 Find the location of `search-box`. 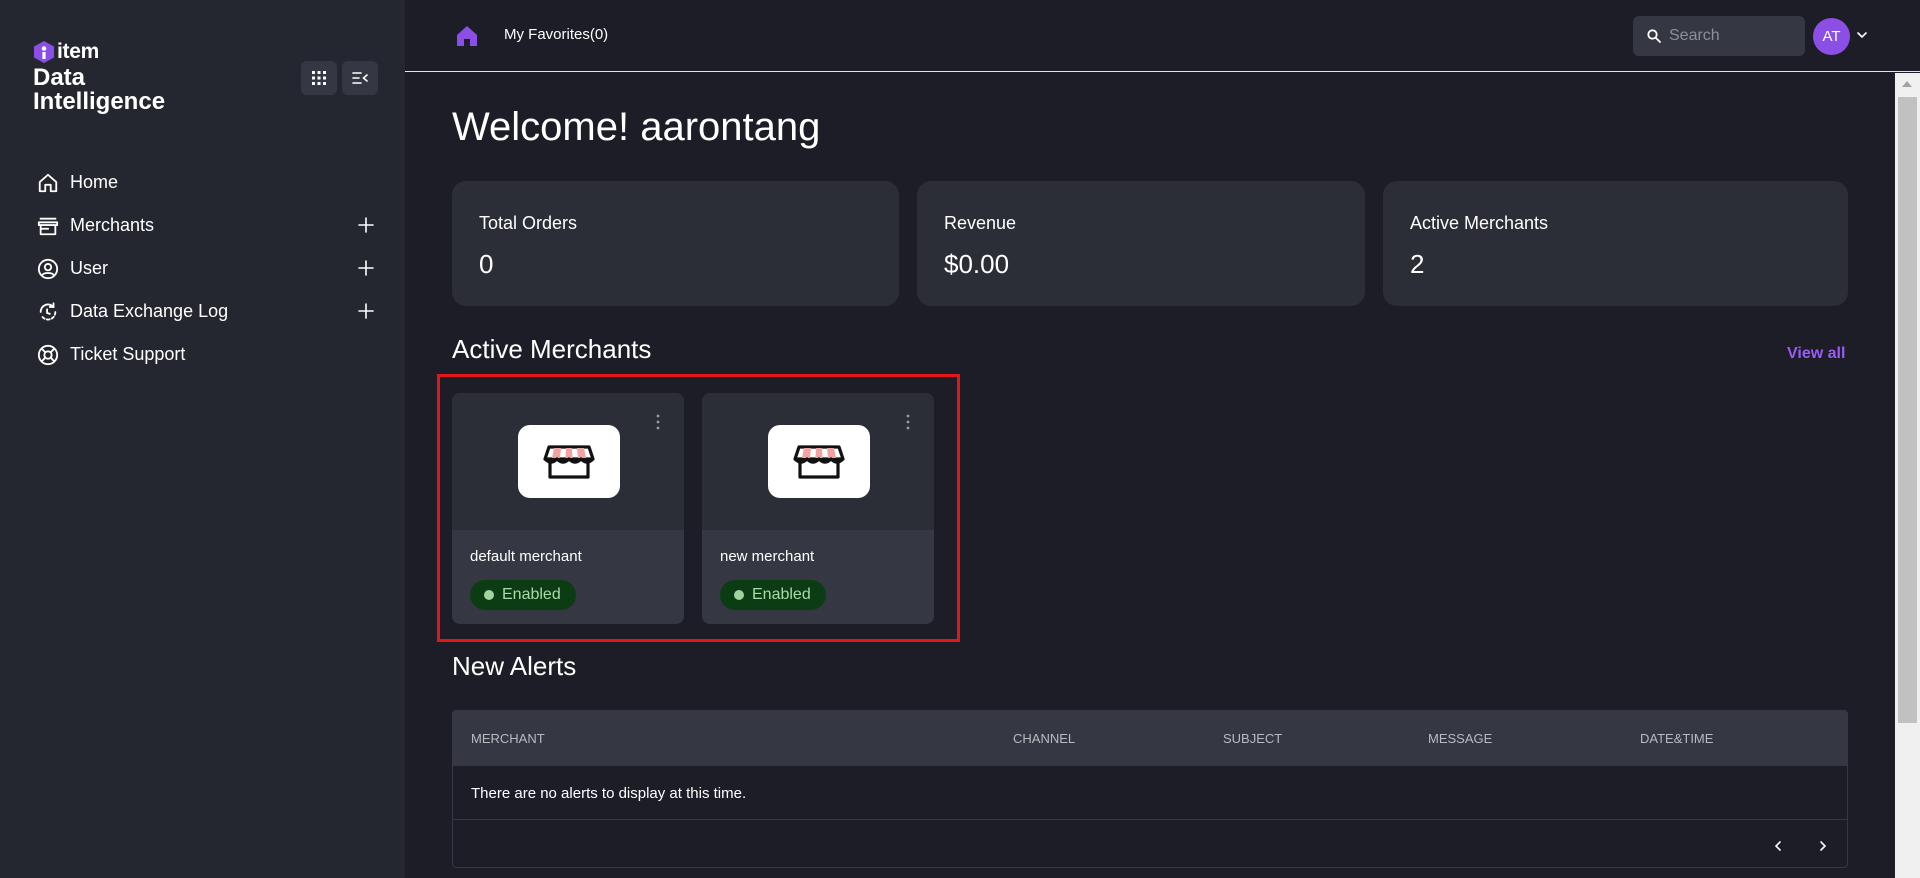

search-box is located at coordinates (1719, 36).